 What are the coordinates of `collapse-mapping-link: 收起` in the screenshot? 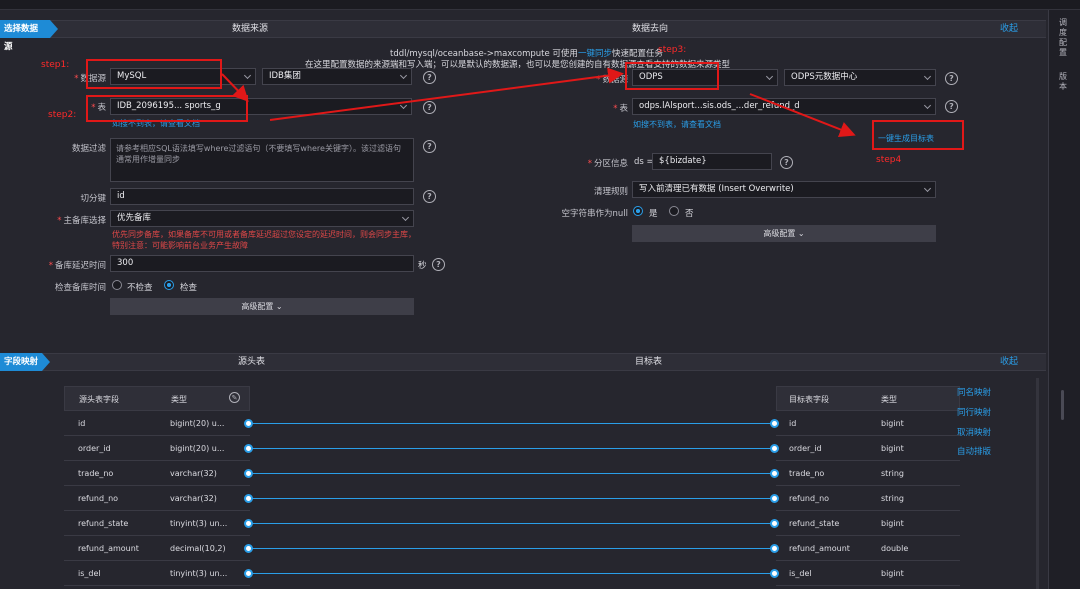 It's located at (1009, 362).